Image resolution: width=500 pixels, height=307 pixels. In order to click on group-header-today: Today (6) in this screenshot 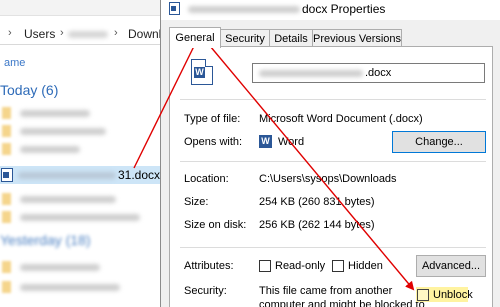, I will do `click(29, 90)`.